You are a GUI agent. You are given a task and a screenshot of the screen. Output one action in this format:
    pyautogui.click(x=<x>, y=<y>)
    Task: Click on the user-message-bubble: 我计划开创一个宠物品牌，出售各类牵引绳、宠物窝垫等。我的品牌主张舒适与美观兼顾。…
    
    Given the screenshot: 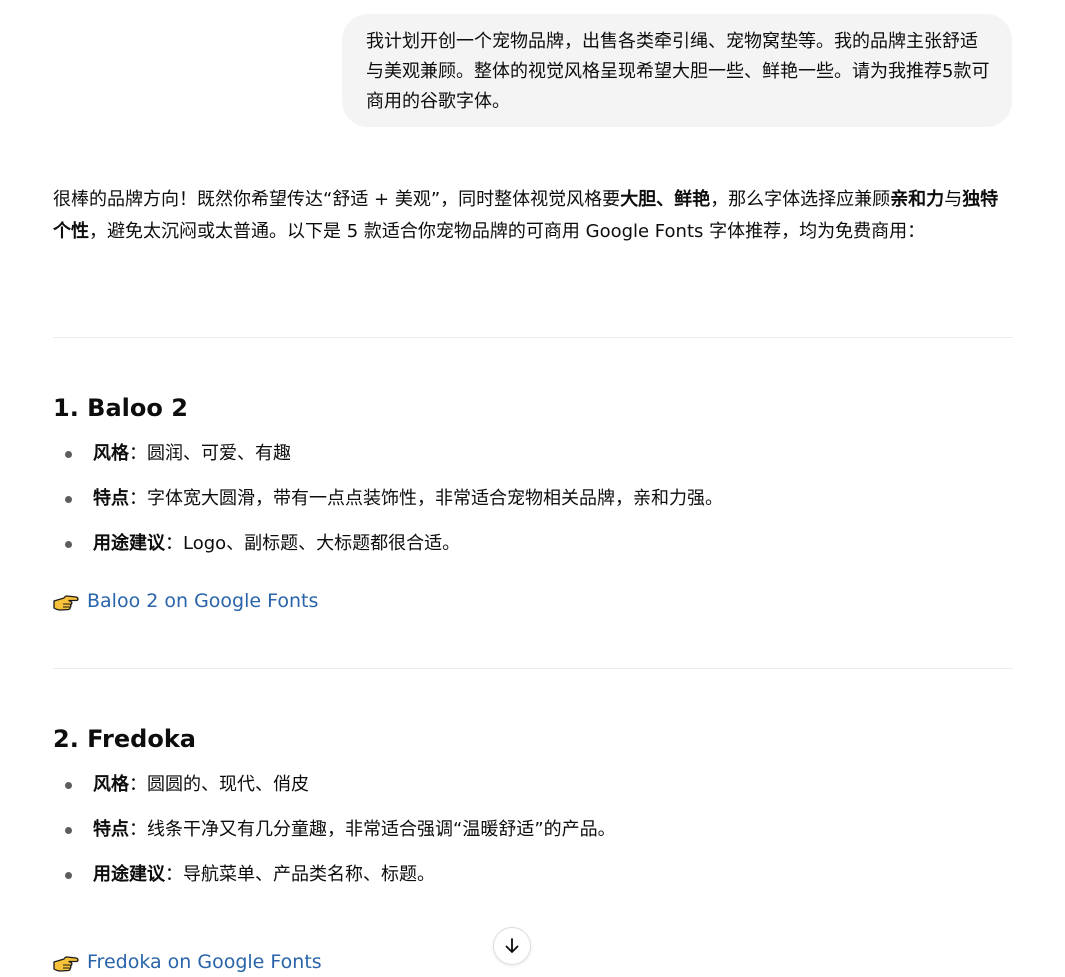 What is the action you would take?
    pyautogui.click(x=677, y=70)
    